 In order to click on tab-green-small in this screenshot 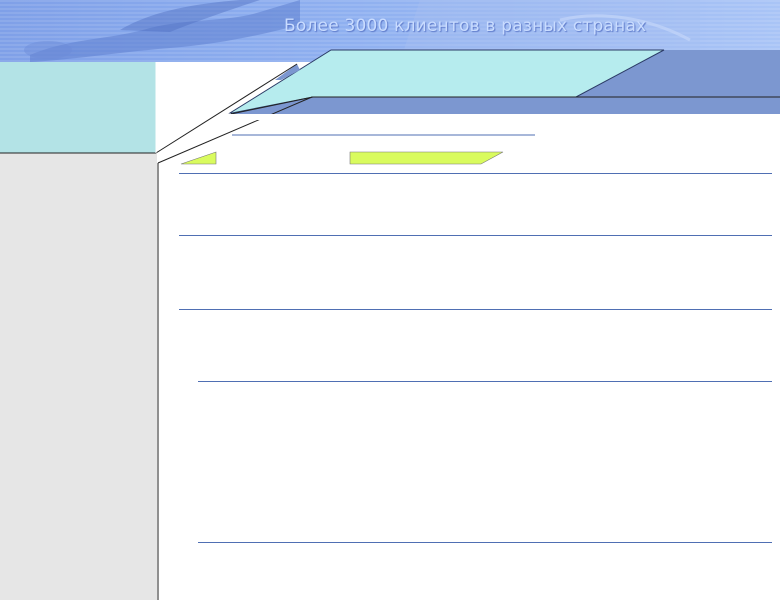, I will do `click(198, 158)`.